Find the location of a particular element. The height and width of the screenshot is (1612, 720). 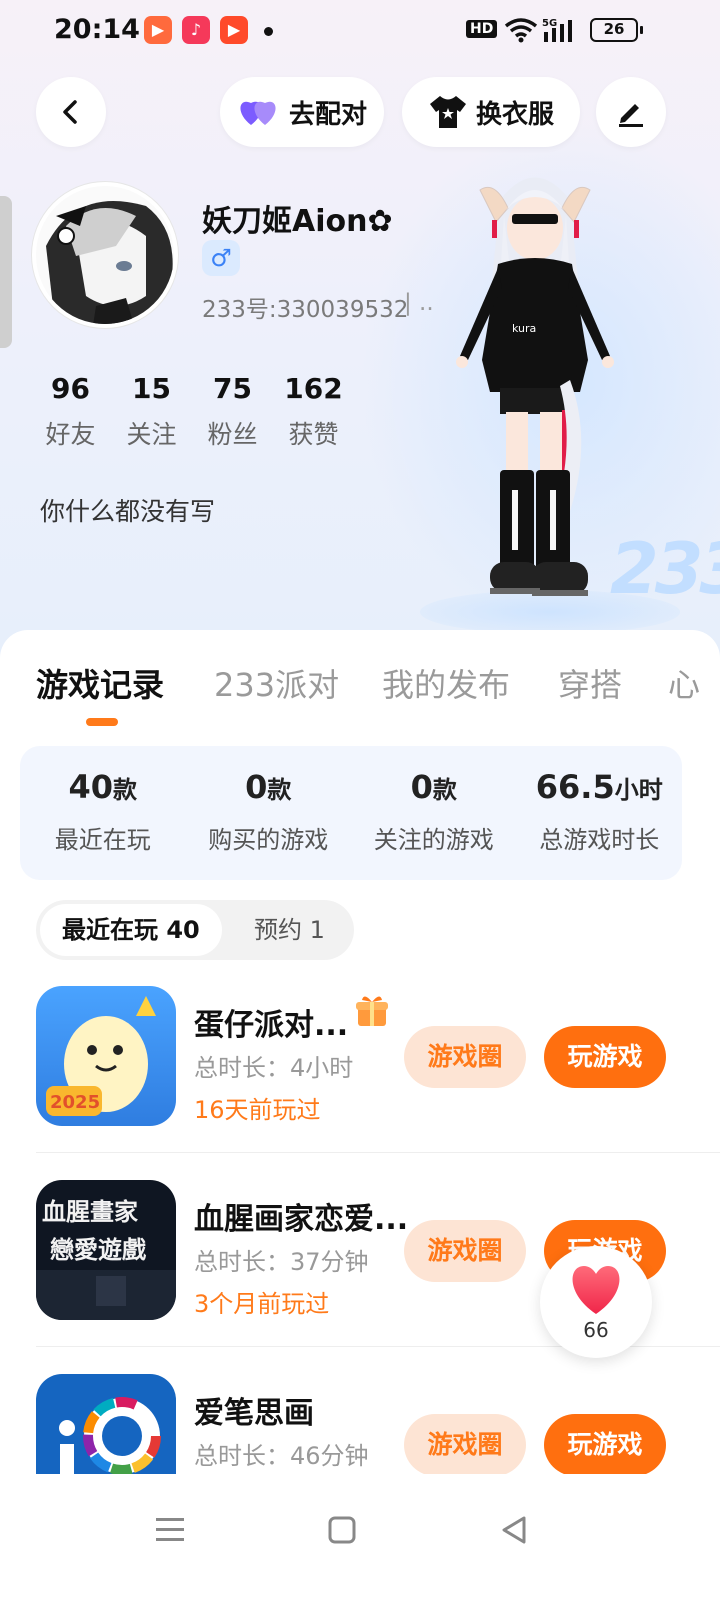

game-icon-eggy-party: 2025 is located at coordinates (106, 1056).